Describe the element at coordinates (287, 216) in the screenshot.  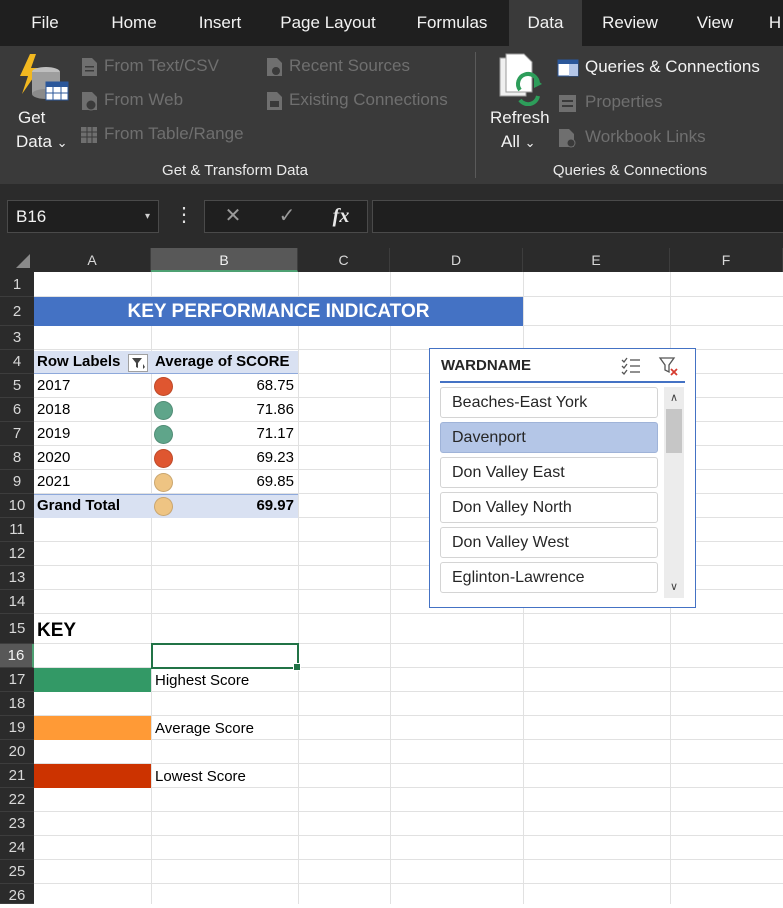
I see `enter-icon: ✓` at that location.